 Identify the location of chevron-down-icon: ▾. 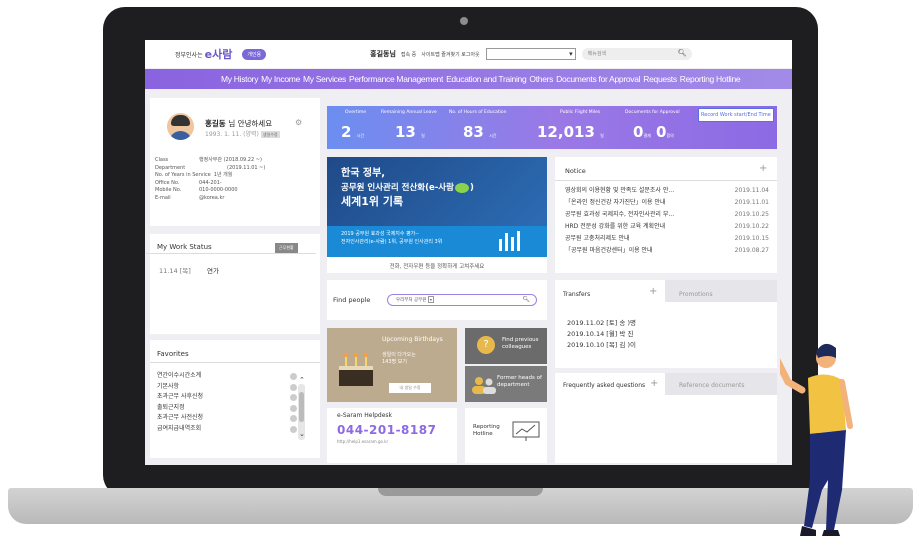
(430, 299).